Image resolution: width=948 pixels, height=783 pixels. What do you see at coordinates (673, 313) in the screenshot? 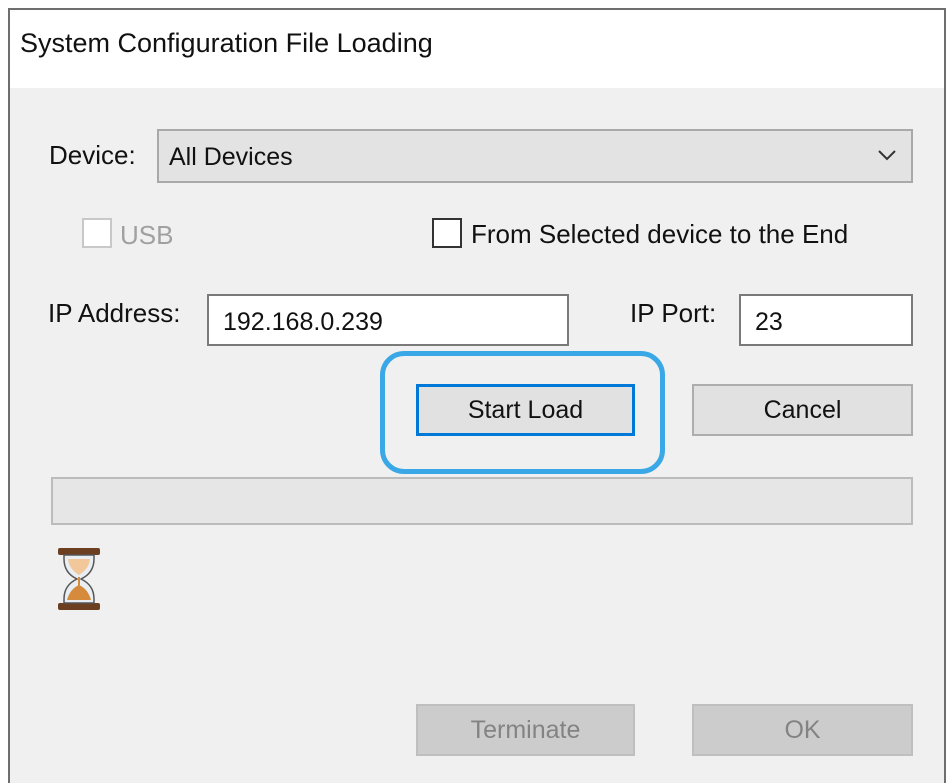
I see `ip-port-label: IP Port:` at bounding box center [673, 313].